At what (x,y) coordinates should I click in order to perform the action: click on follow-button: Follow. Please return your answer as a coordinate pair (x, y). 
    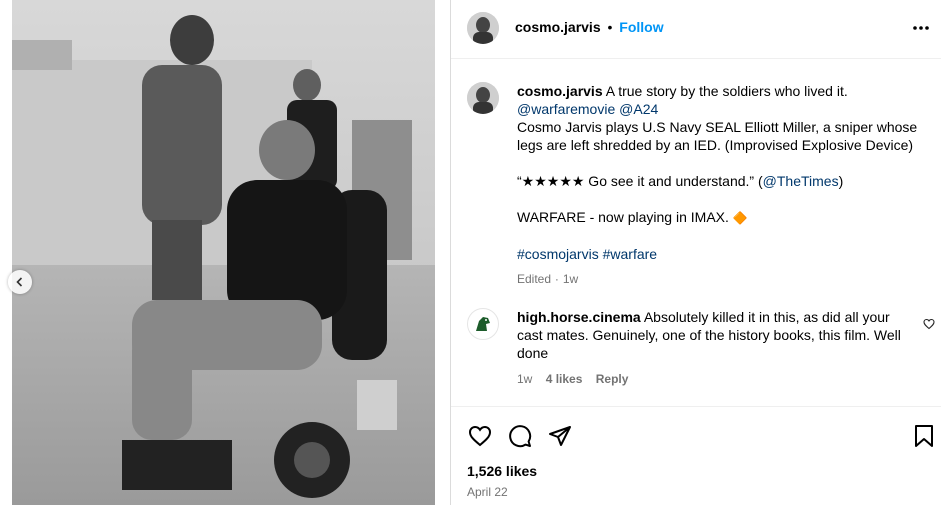
    Looking at the image, I should click on (641, 27).